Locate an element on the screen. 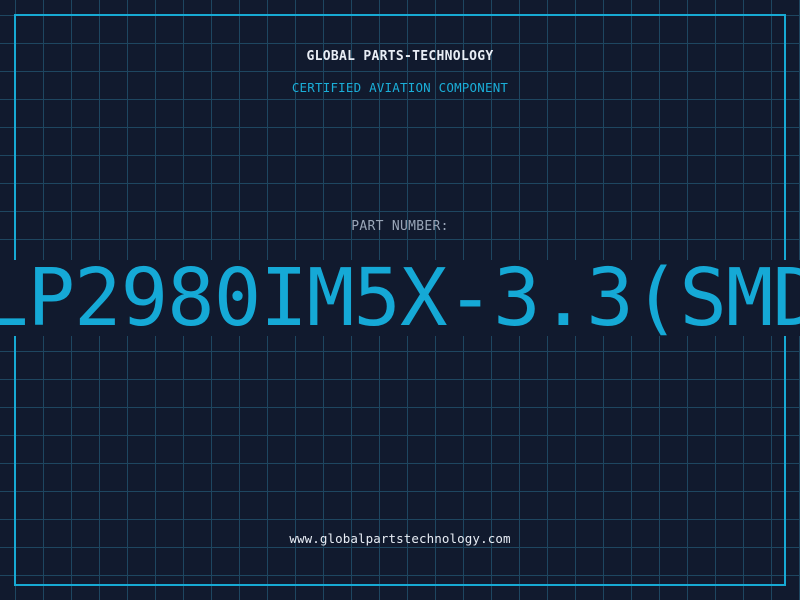  part-number-band: LP2980IM5X-3.3(SMD is located at coordinates (400, 298).